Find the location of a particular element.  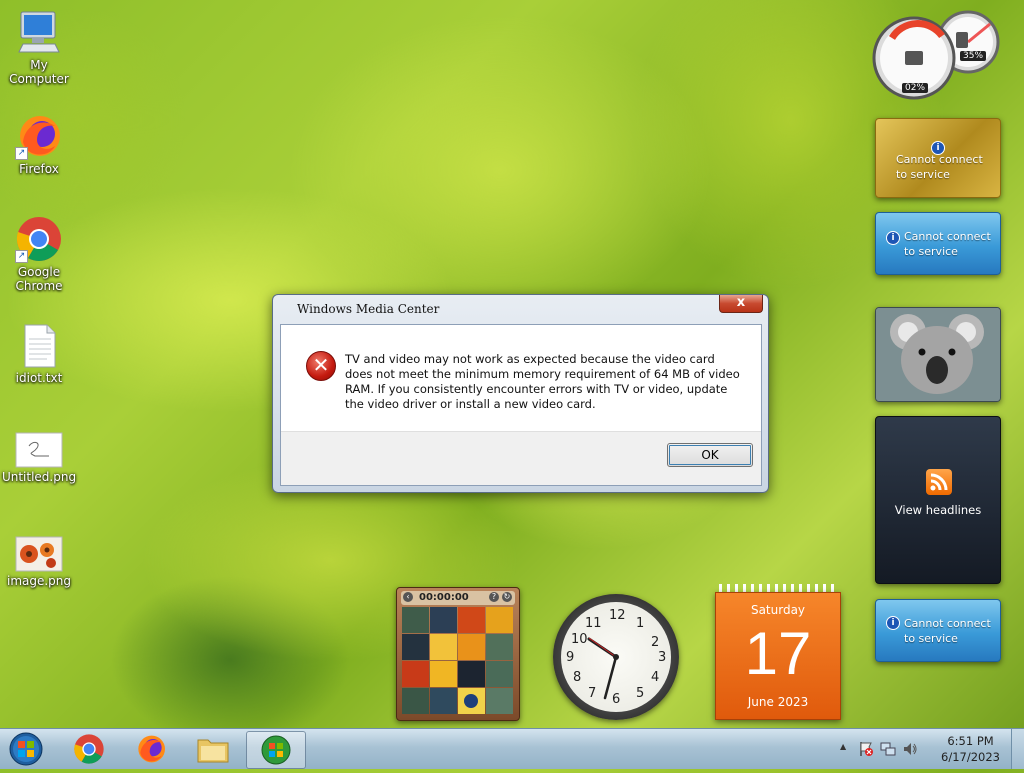

chrome-icon is located at coordinates (89, 749).